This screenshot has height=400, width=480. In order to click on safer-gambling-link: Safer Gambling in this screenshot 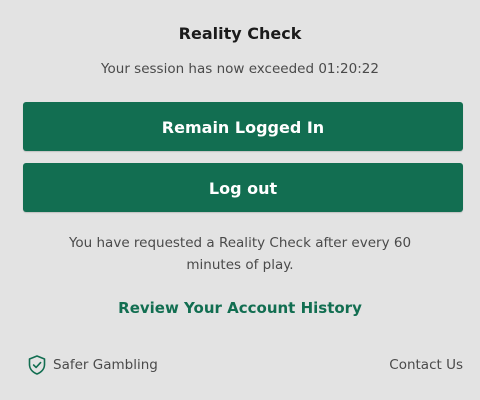, I will do `click(93, 365)`.